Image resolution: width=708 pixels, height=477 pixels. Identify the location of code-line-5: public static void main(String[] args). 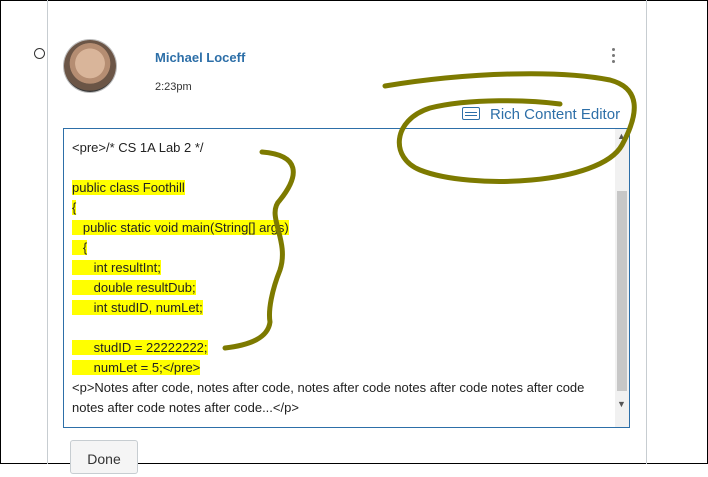
(180, 227).